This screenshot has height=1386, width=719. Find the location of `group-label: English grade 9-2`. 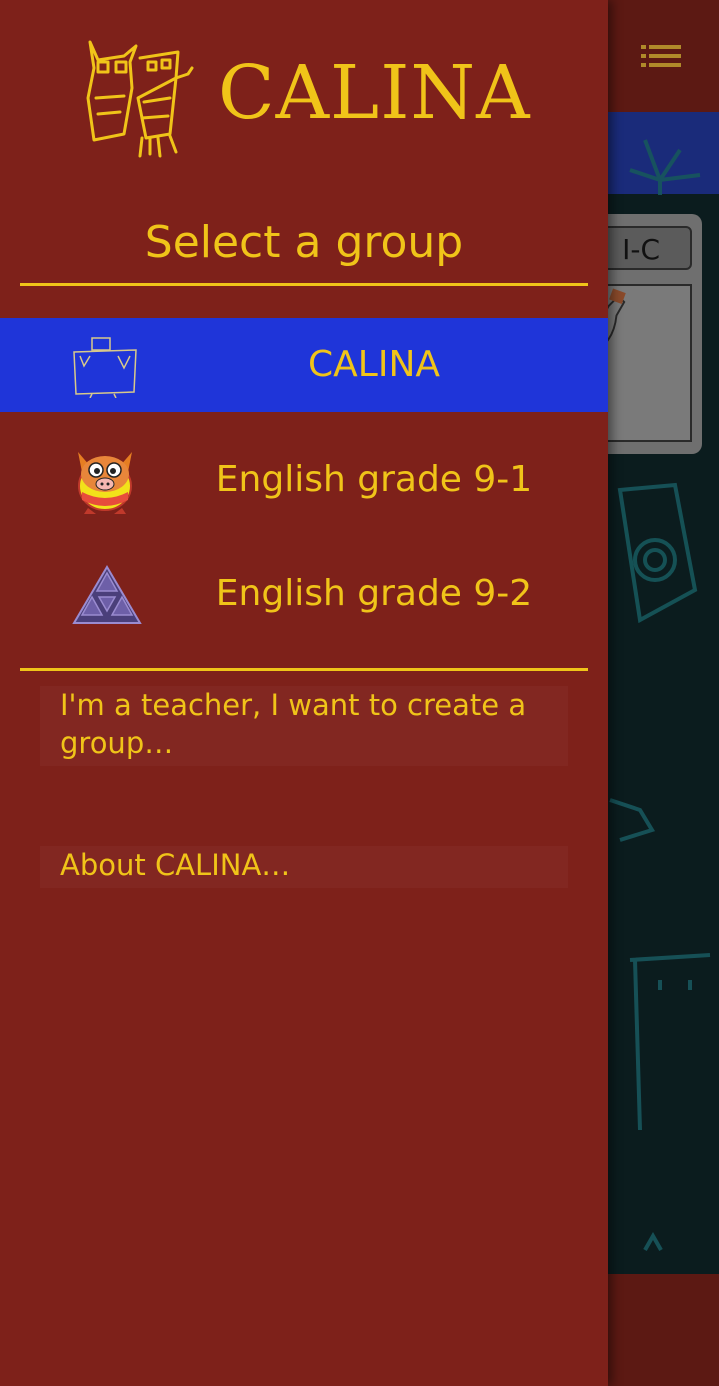

group-label: English grade 9-2 is located at coordinates (374, 593).